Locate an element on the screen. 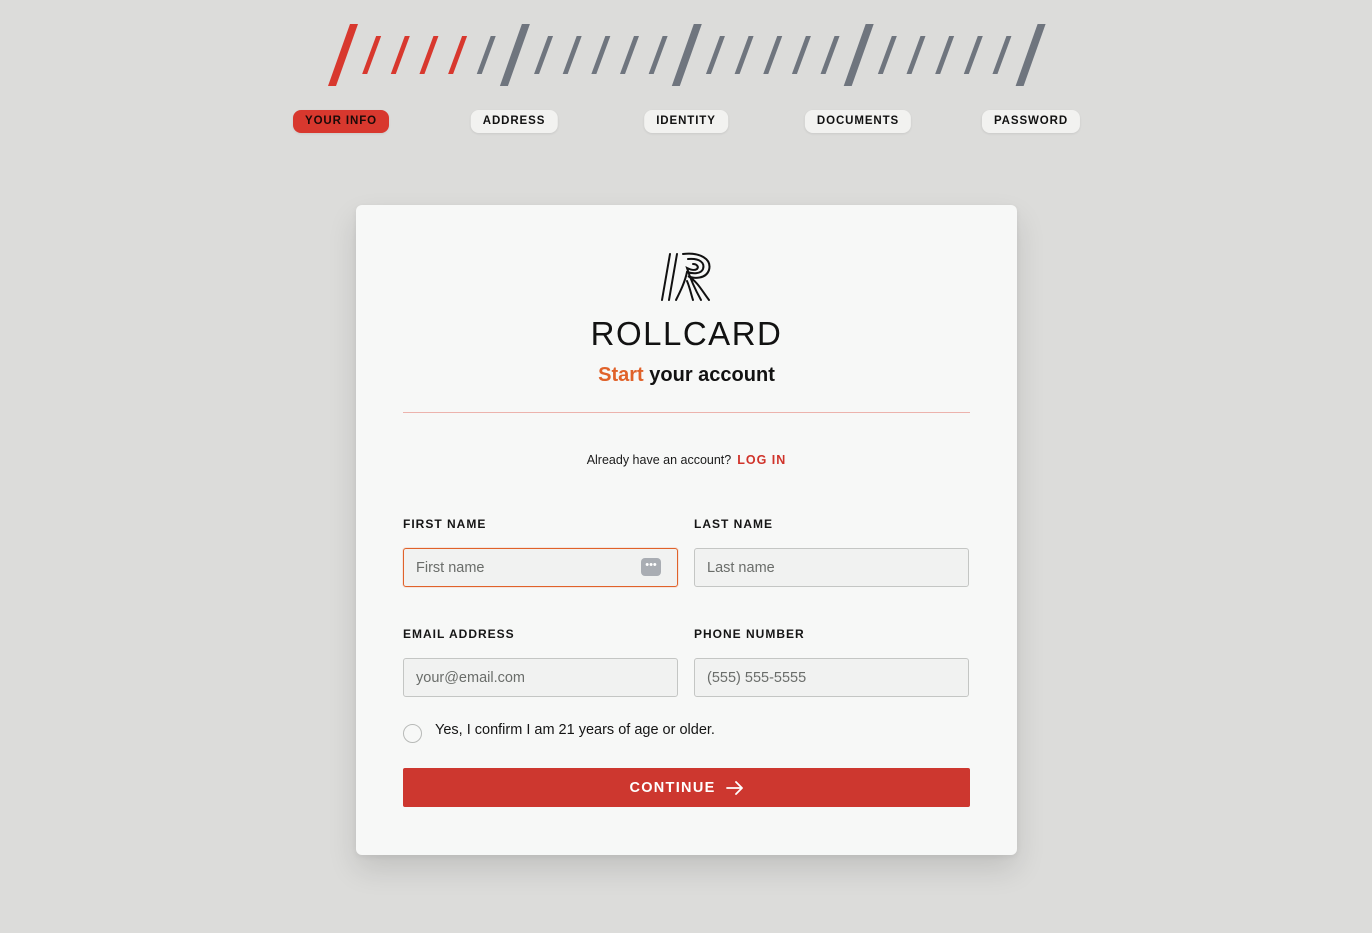 The height and width of the screenshot is (933, 1372). first-name-input is located at coordinates (540, 567).